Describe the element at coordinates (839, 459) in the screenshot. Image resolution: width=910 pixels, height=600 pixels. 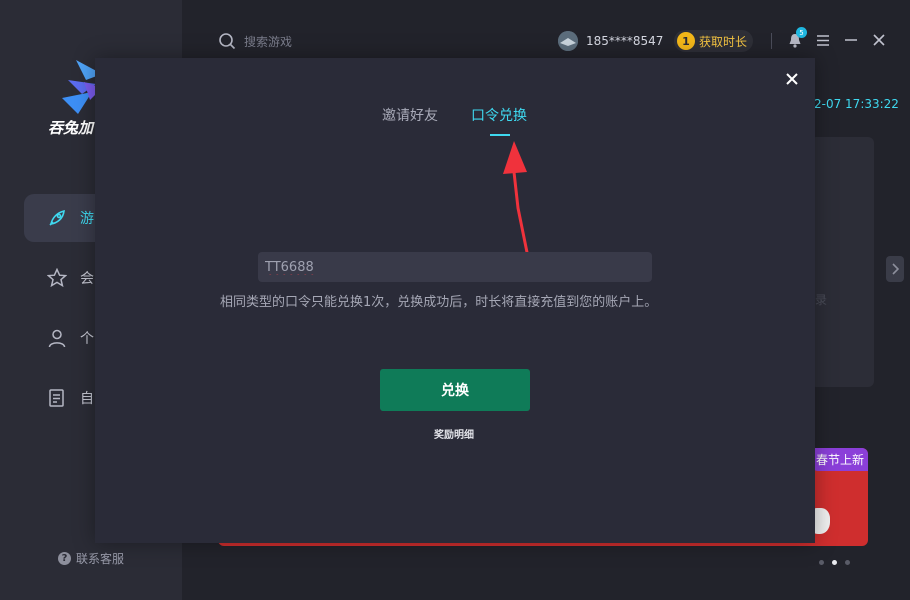
I see `banner-tag: 春节上新` at that location.